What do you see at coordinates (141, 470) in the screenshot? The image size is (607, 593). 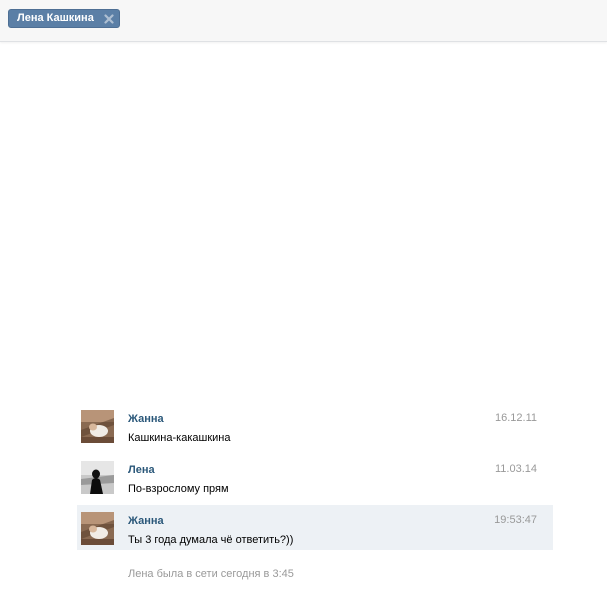 I see `message-author: Лена` at bounding box center [141, 470].